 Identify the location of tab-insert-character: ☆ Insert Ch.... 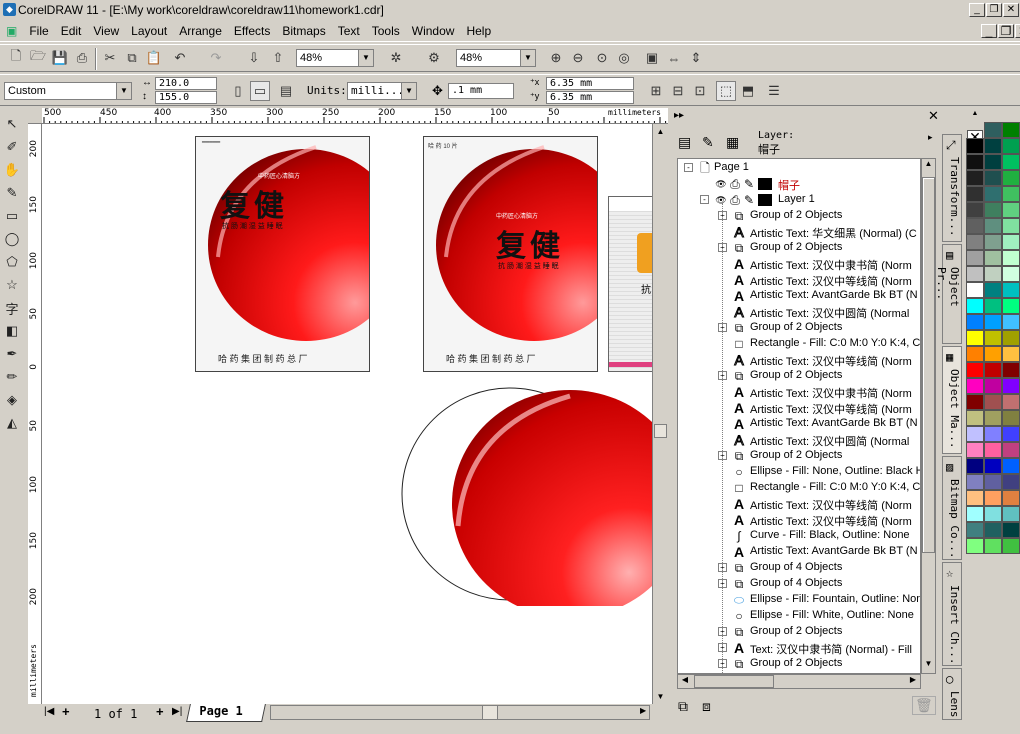
(952, 614).